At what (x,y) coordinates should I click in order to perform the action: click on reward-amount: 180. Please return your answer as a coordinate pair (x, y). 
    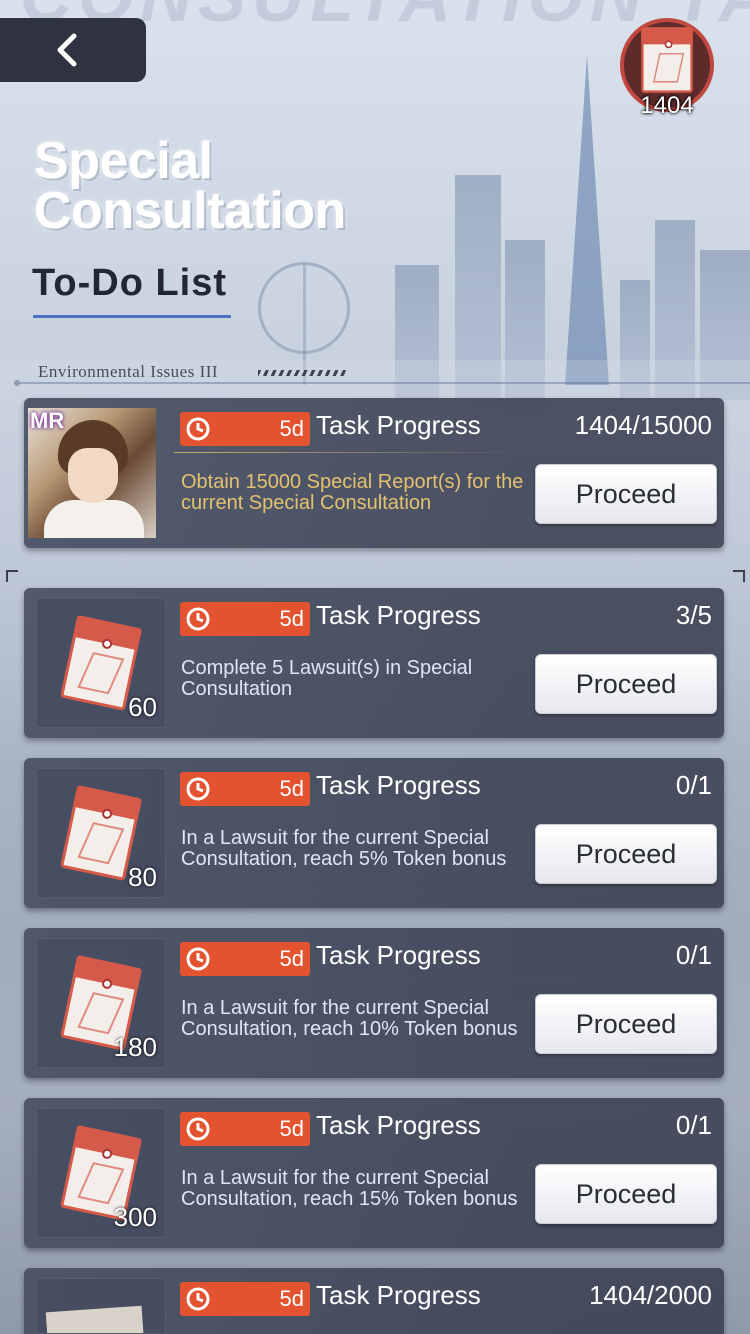
    Looking at the image, I should click on (135, 1047).